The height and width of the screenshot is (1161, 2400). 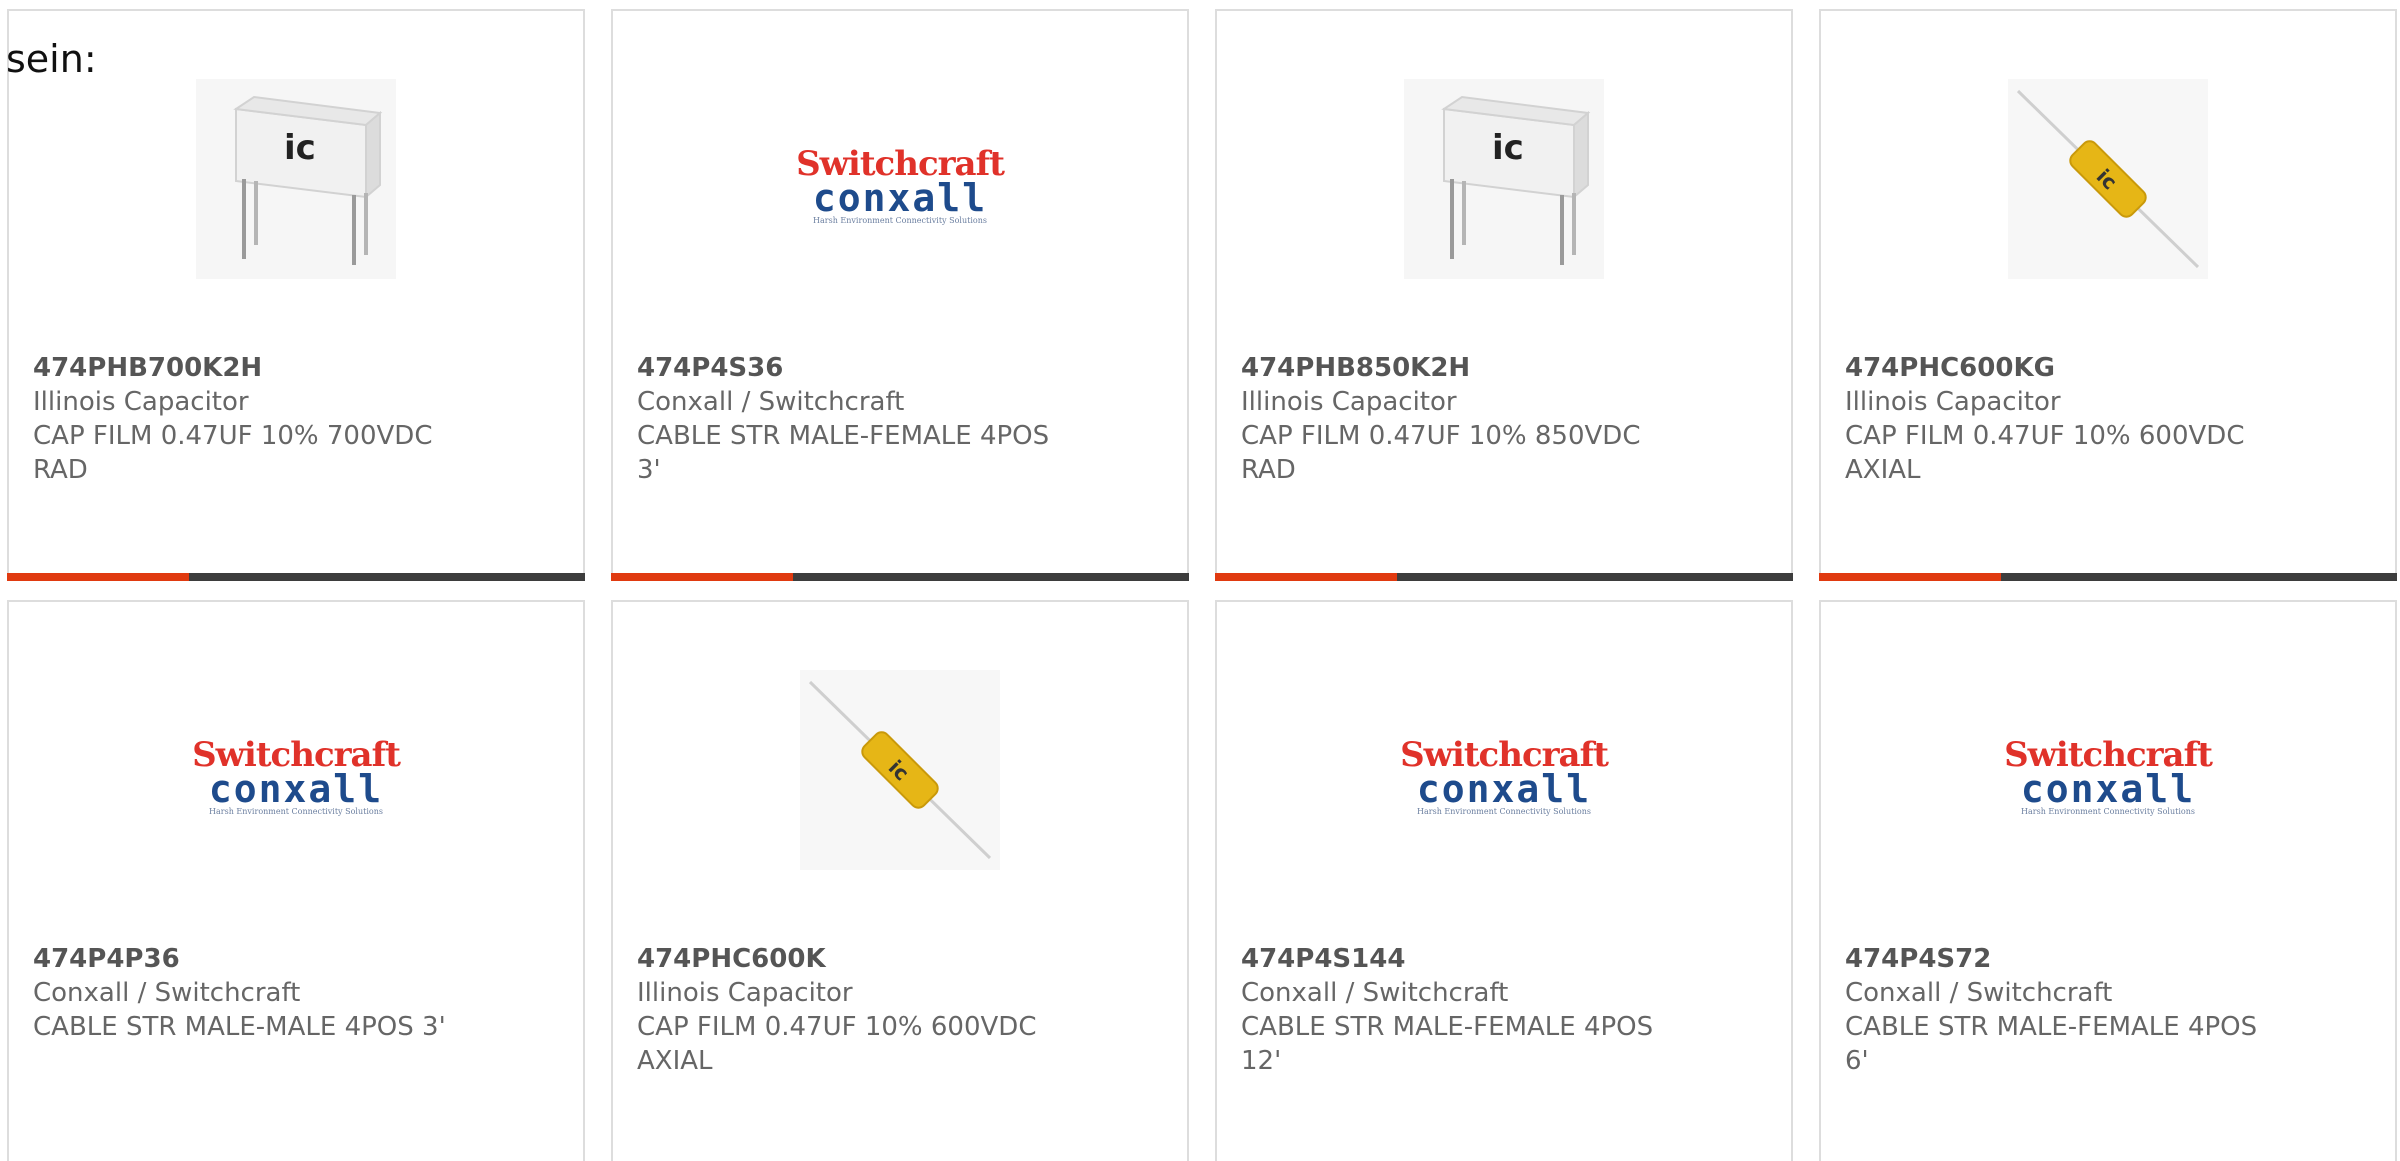 What do you see at coordinates (296, 368) in the screenshot?
I see `part-number: 474PHB700K2H` at bounding box center [296, 368].